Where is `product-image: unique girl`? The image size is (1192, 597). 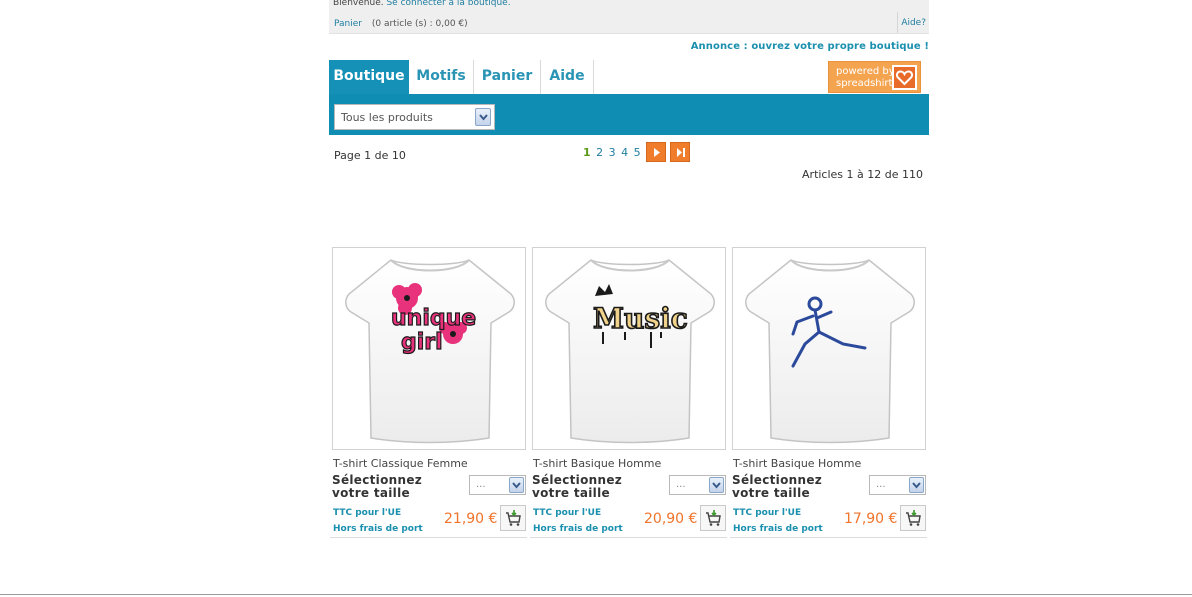 product-image: unique girl is located at coordinates (429, 348).